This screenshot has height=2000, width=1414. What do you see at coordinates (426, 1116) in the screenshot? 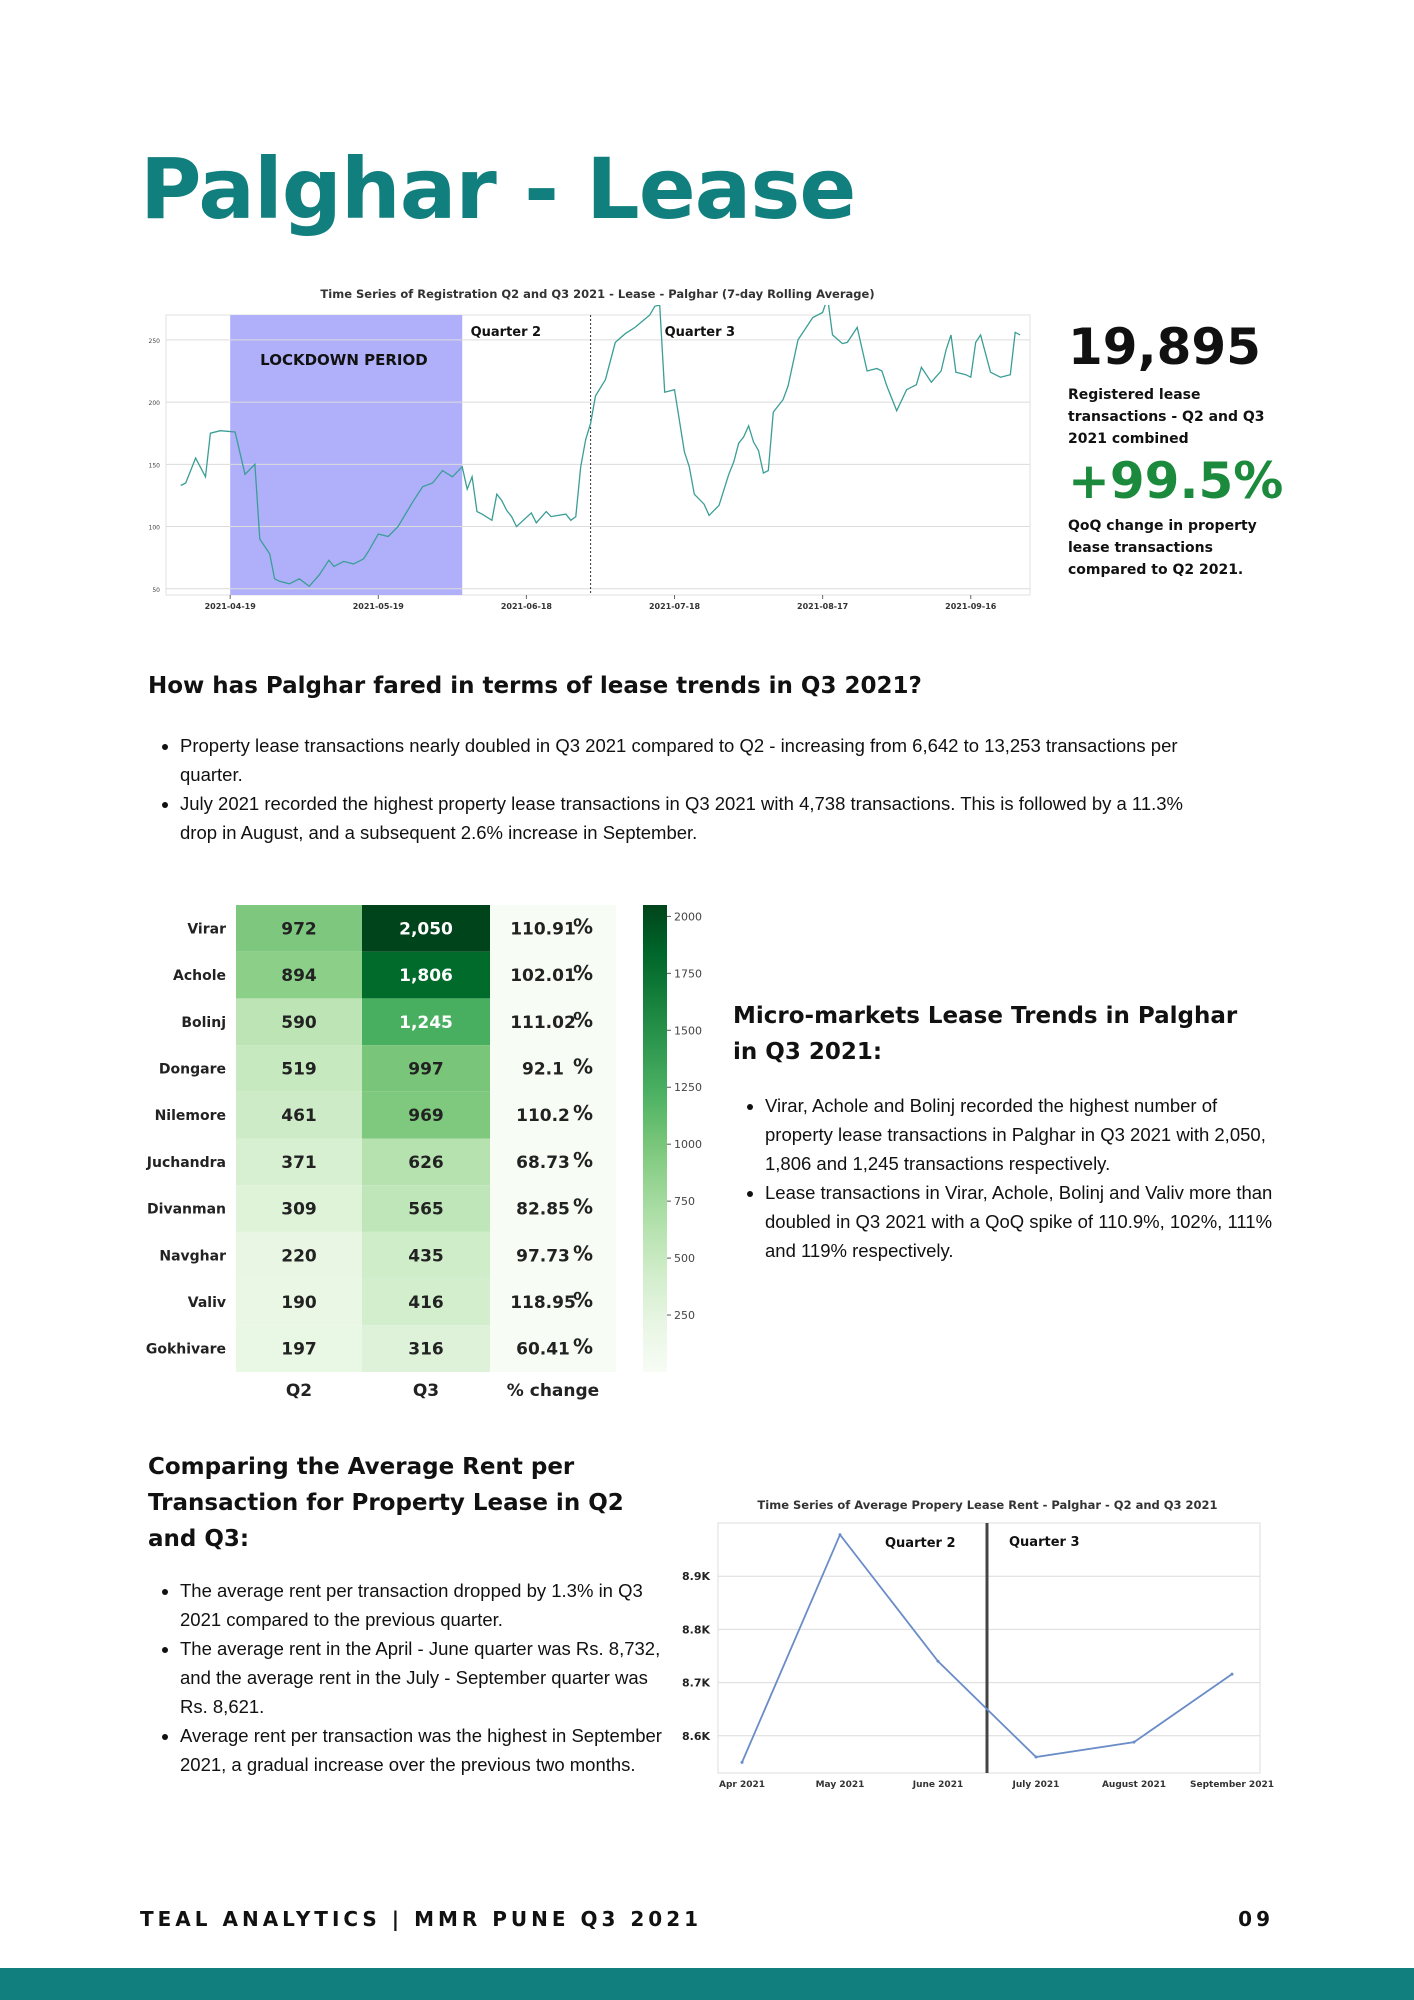
I see `heatmap-cell-value: 969` at bounding box center [426, 1116].